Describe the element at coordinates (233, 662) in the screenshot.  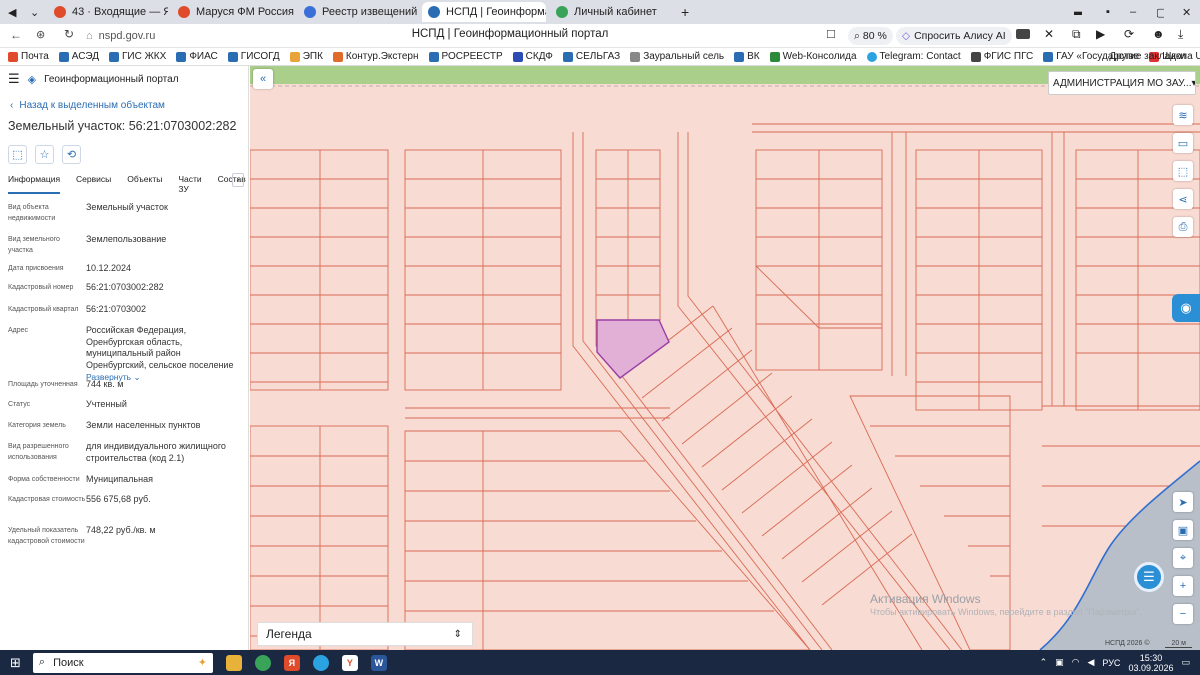
I see `file-explorer-icon` at that location.